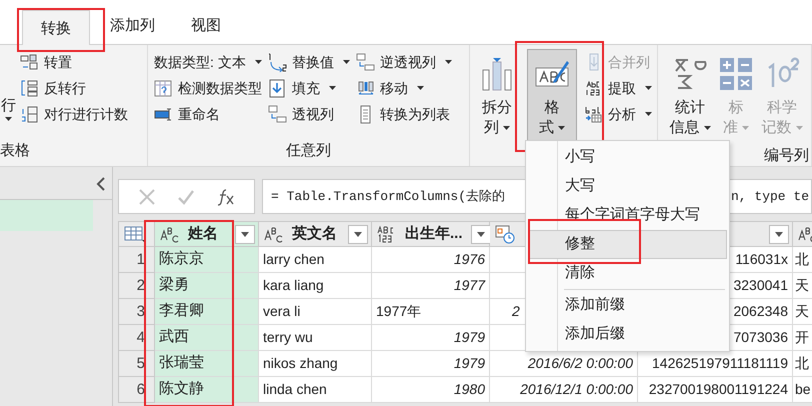 The height and width of the screenshot is (406, 812). I want to click on table-cell-text: 116031x, so click(761, 259).